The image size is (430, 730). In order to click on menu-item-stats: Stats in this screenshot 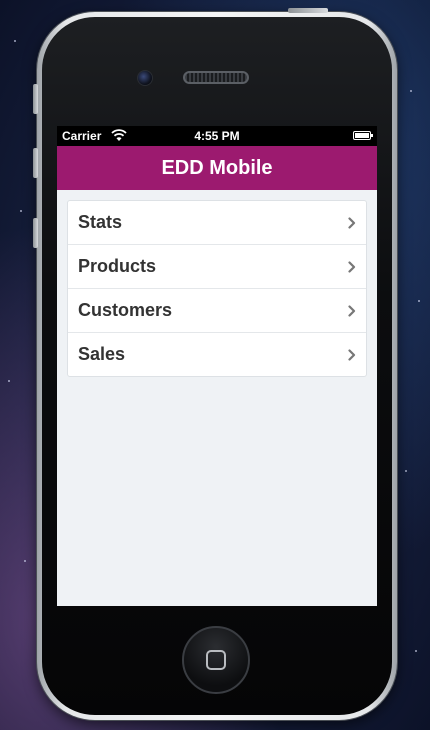, I will do `click(217, 223)`.